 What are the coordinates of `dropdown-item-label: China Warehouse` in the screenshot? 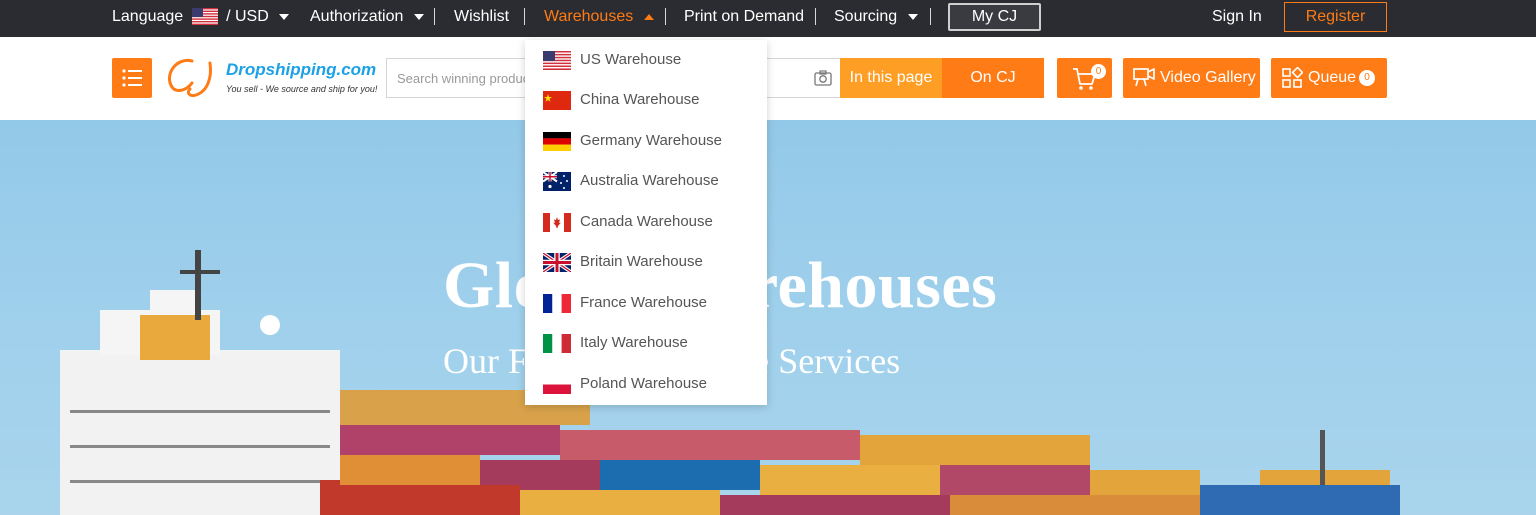 It's located at (640, 99).